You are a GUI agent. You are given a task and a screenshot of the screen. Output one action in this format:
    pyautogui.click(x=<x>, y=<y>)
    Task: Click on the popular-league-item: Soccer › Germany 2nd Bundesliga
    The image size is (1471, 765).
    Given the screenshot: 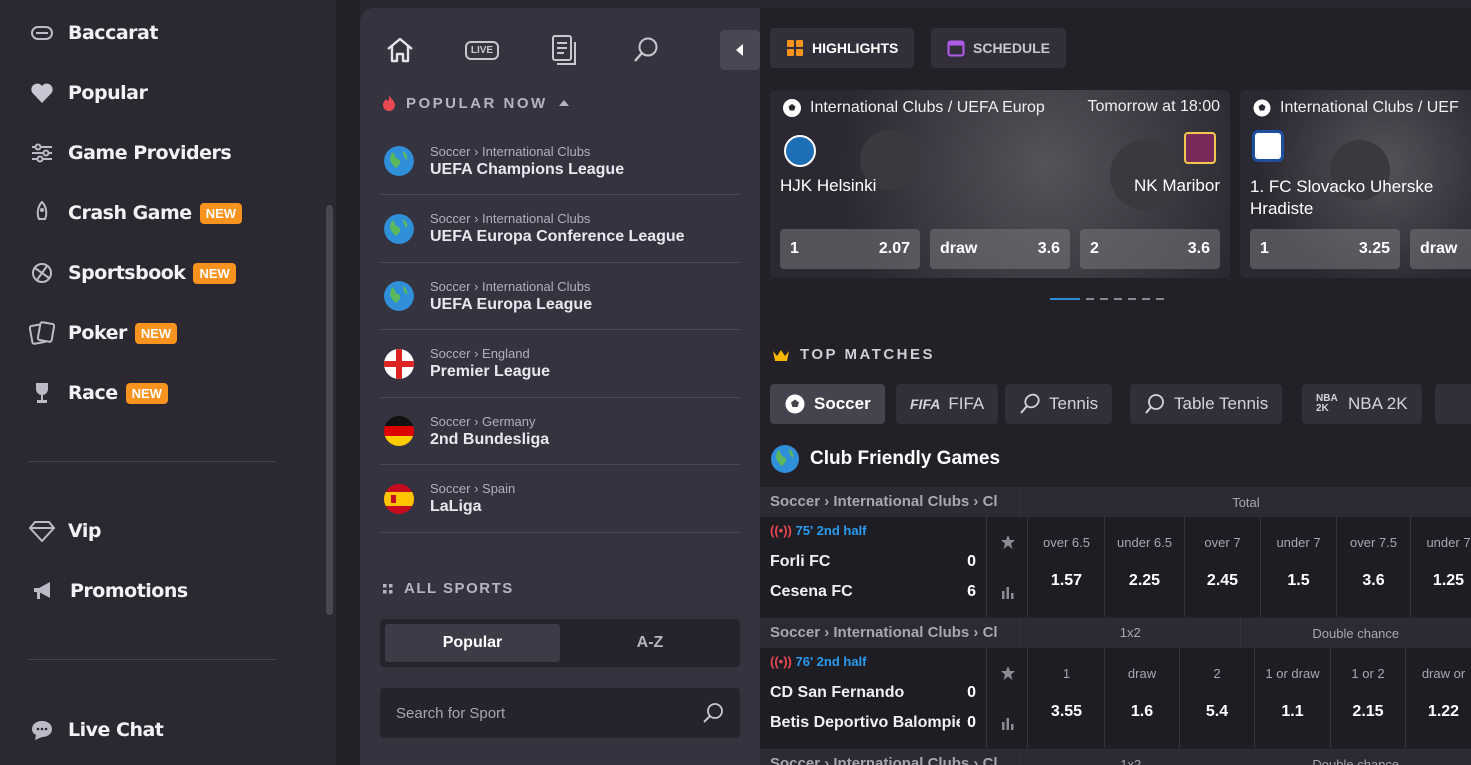 What is the action you would take?
    pyautogui.click(x=560, y=431)
    